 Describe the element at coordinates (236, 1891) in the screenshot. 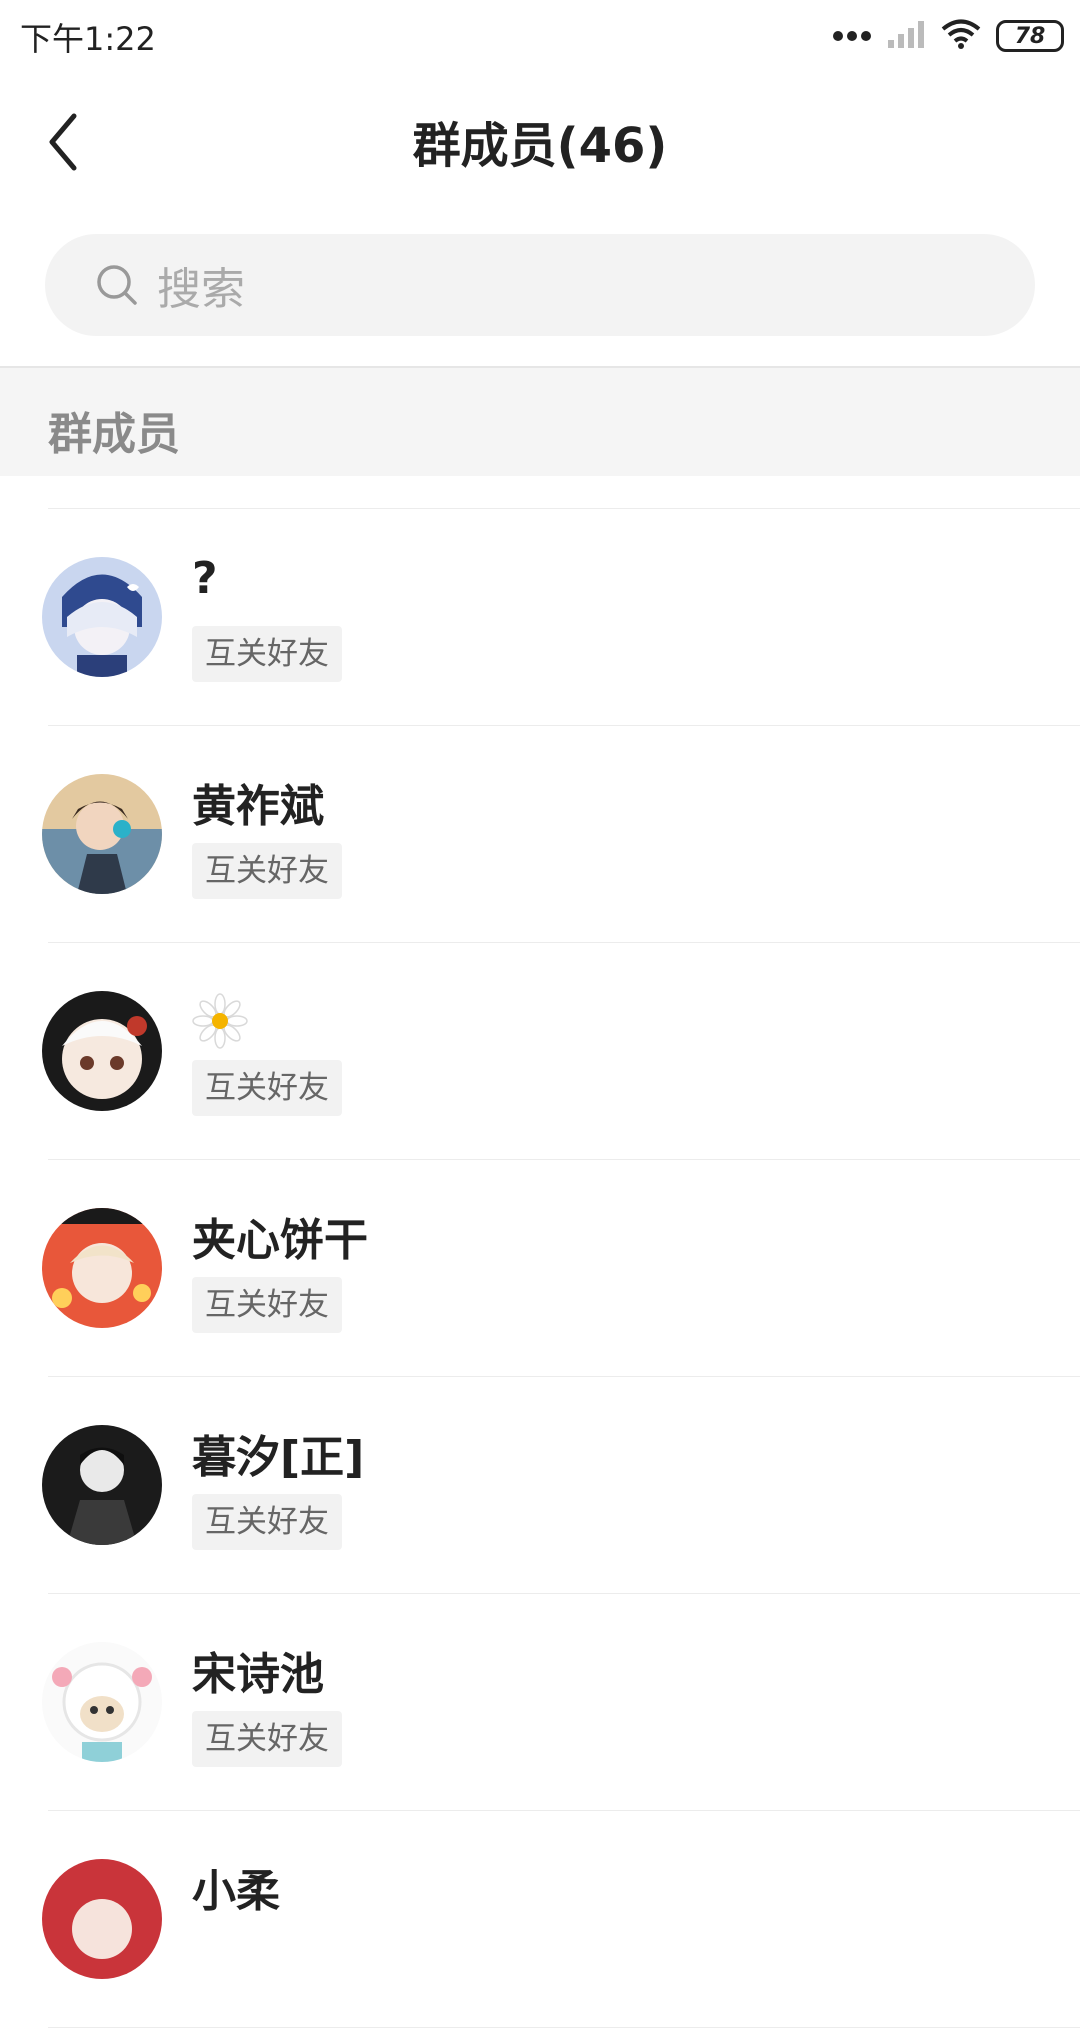

I see `member-name: 小柔` at that location.